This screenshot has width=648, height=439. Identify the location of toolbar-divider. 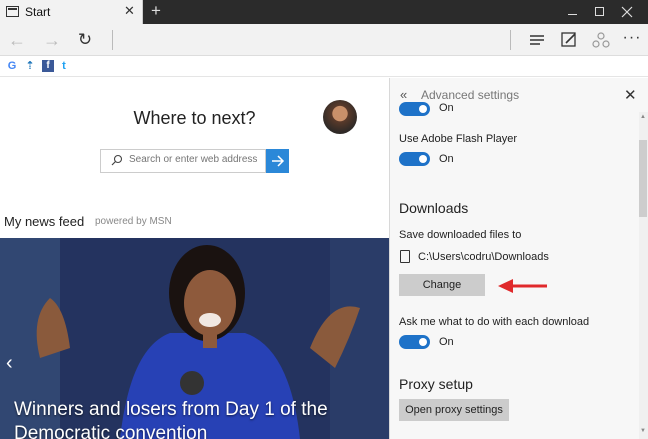
(510, 40).